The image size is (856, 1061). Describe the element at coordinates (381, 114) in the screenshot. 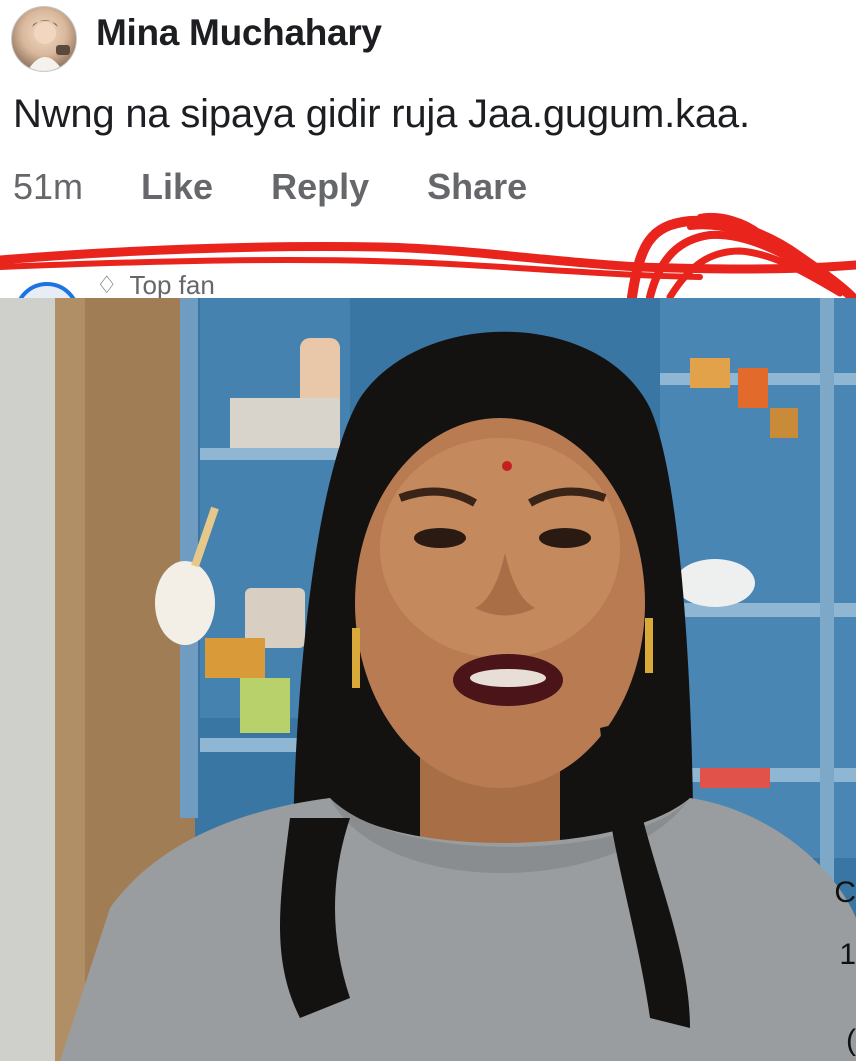

I see `comment-text: Nwng na sipaya gidir ruja Jaa.gugum.kaa.` at that location.